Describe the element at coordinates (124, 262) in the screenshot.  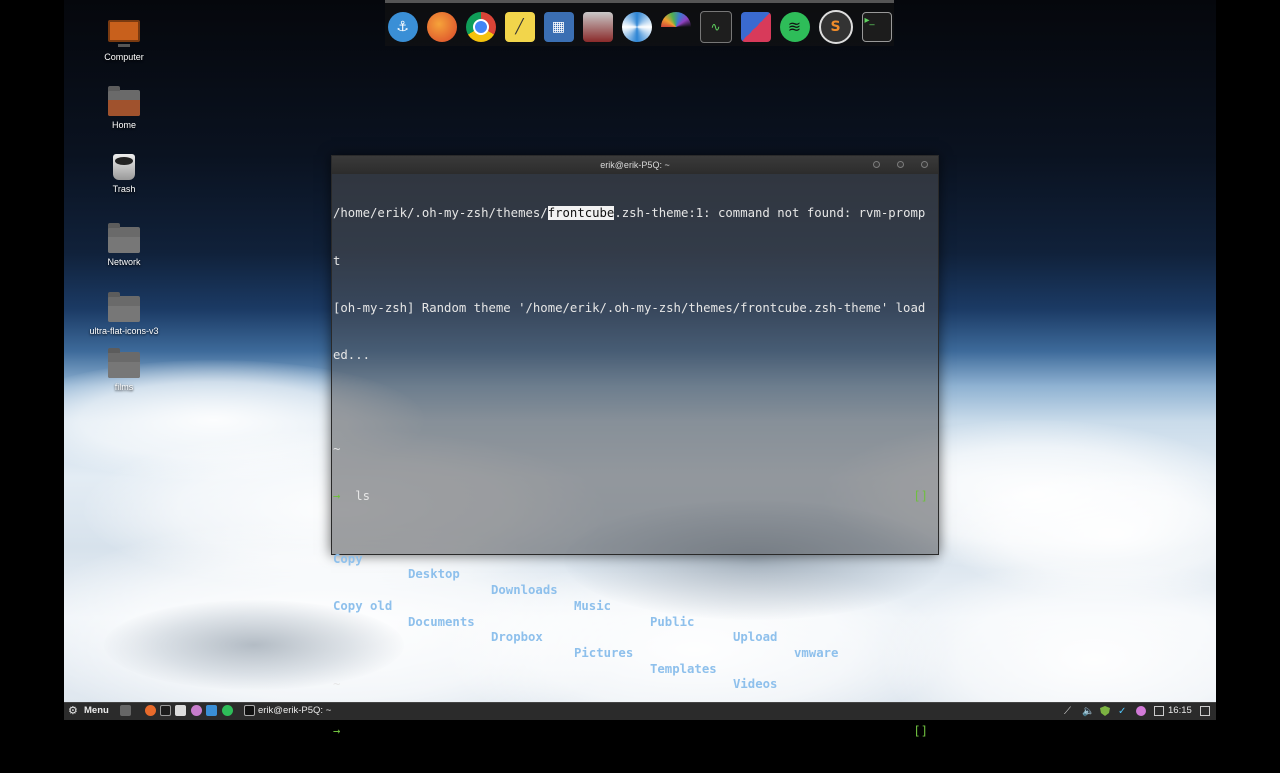
I see `desktop-icon-label: Network` at that location.